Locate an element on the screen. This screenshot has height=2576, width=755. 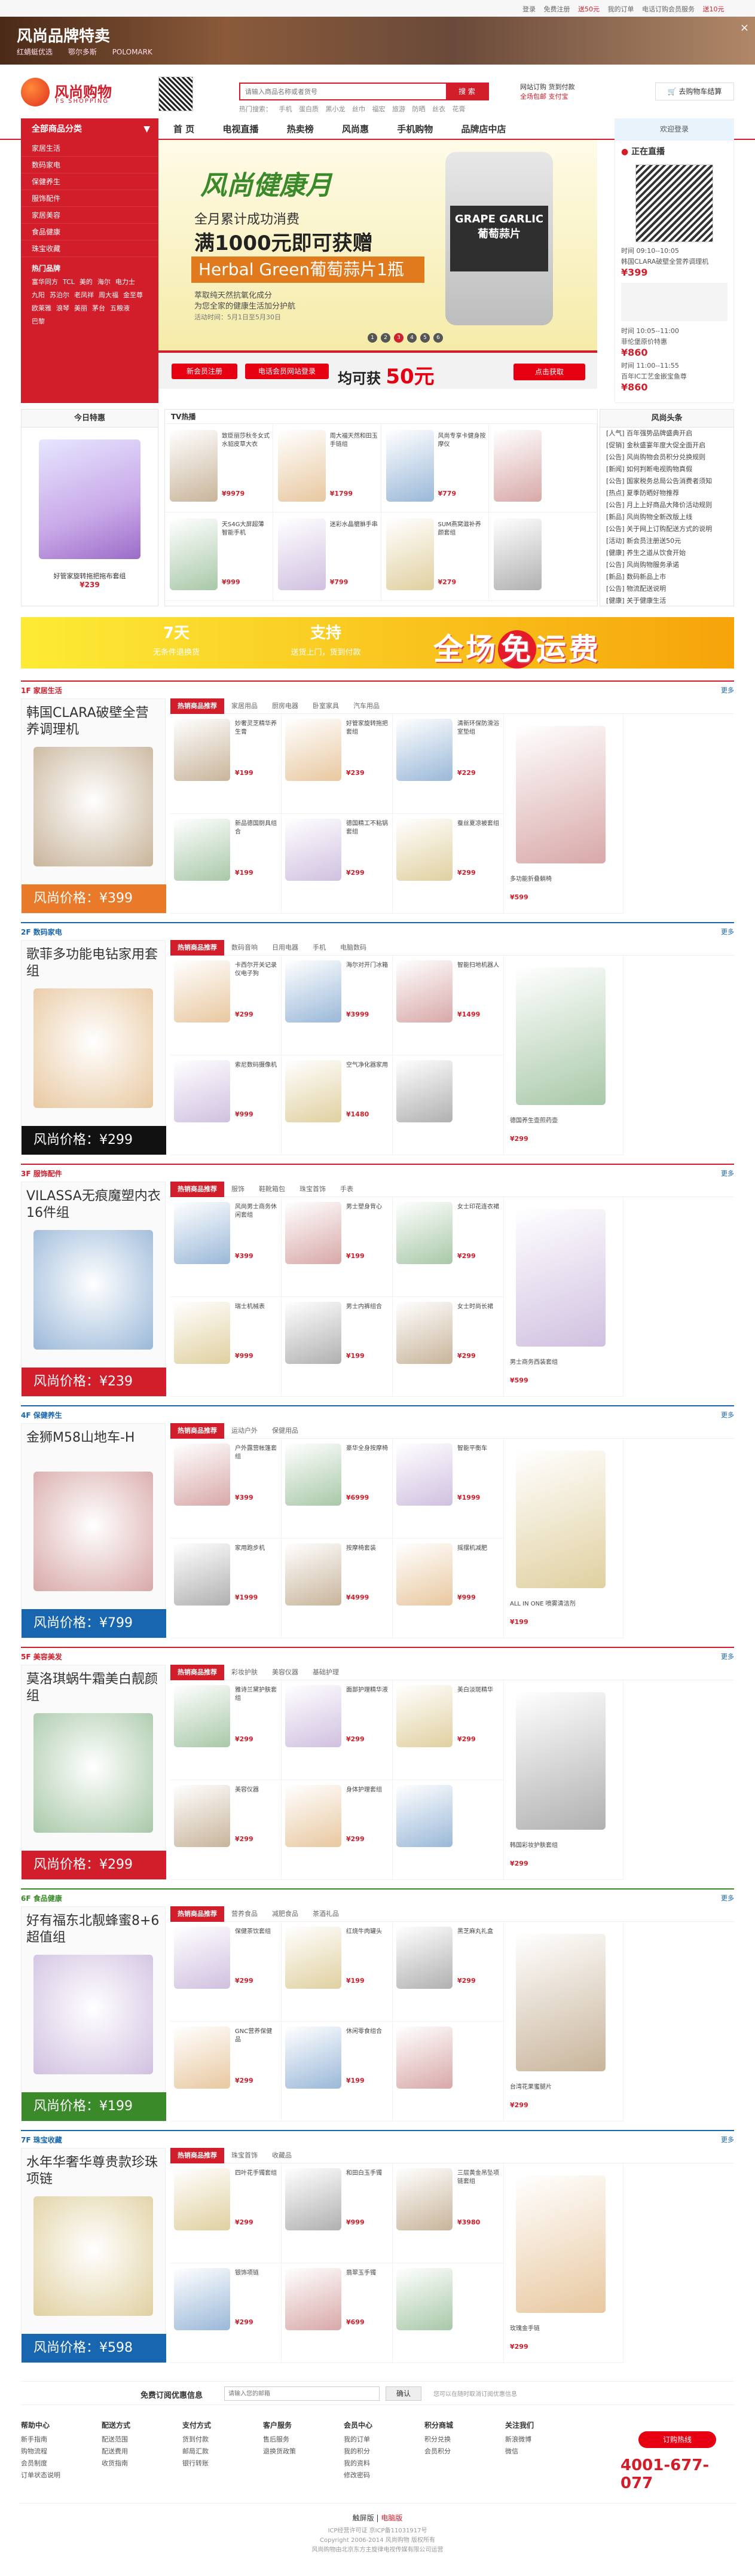
product-card: 家用跑步机 ¥1999 is located at coordinates (226, 1588).